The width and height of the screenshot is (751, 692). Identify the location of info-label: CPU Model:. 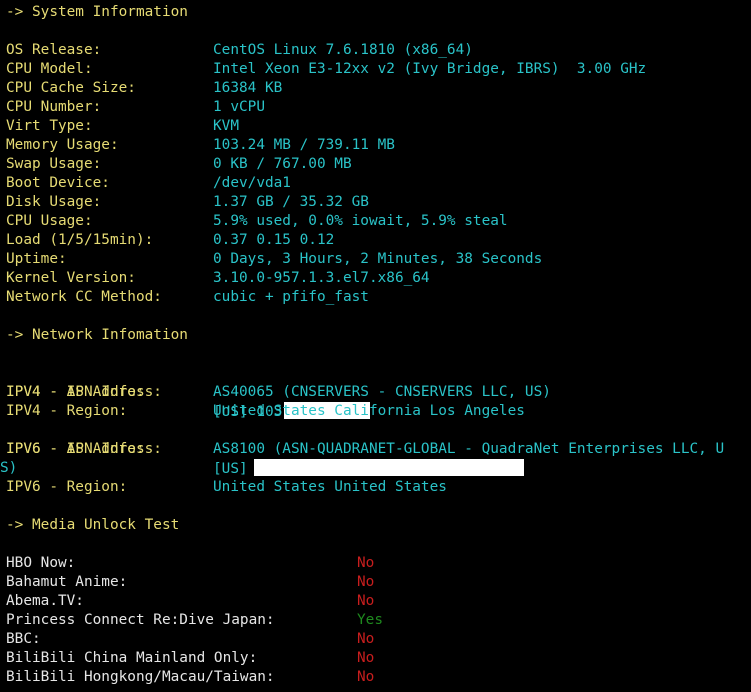
(49, 69).